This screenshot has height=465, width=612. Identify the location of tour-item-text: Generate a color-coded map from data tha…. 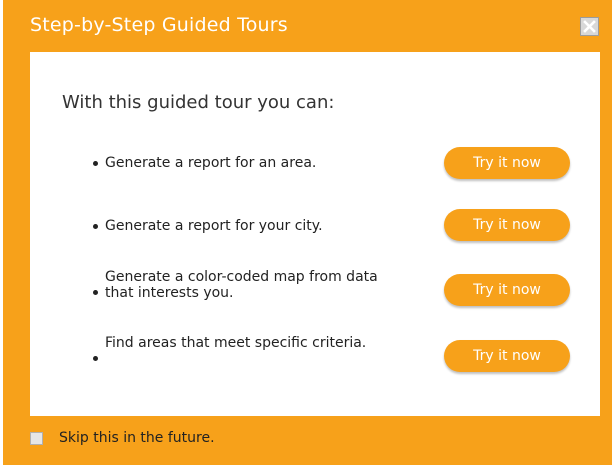
(241, 285).